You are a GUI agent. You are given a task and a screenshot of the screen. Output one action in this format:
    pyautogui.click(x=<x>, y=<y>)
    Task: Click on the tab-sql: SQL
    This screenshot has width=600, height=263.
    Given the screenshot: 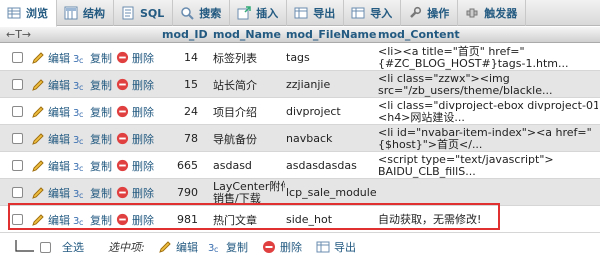 What is the action you would take?
    pyautogui.click(x=144, y=13)
    